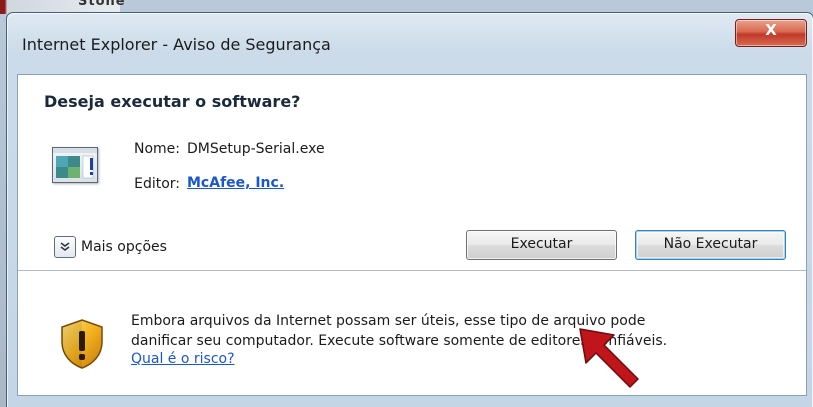 This screenshot has height=407, width=813. Describe the element at coordinates (235, 183) in the screenshot. I see `publisher-link: McAfee, Inc.` at that location.